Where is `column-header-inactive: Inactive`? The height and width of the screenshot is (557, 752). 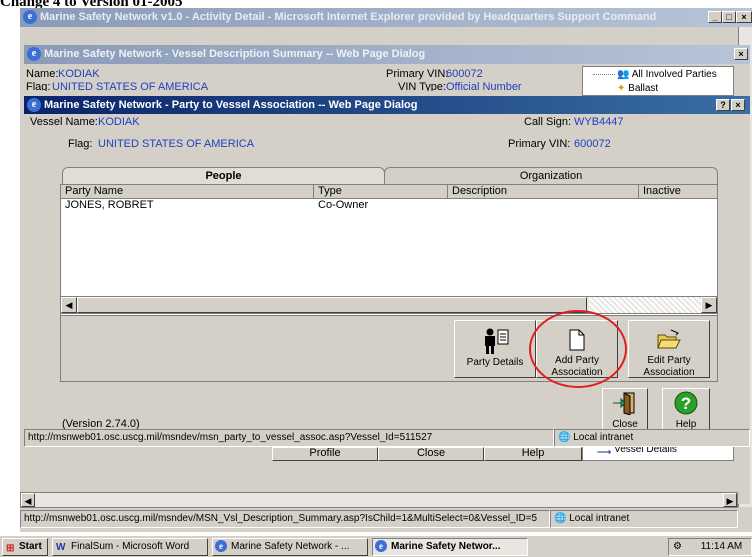 column-header-inactive: Inactive is located at coordinates (678, 192).